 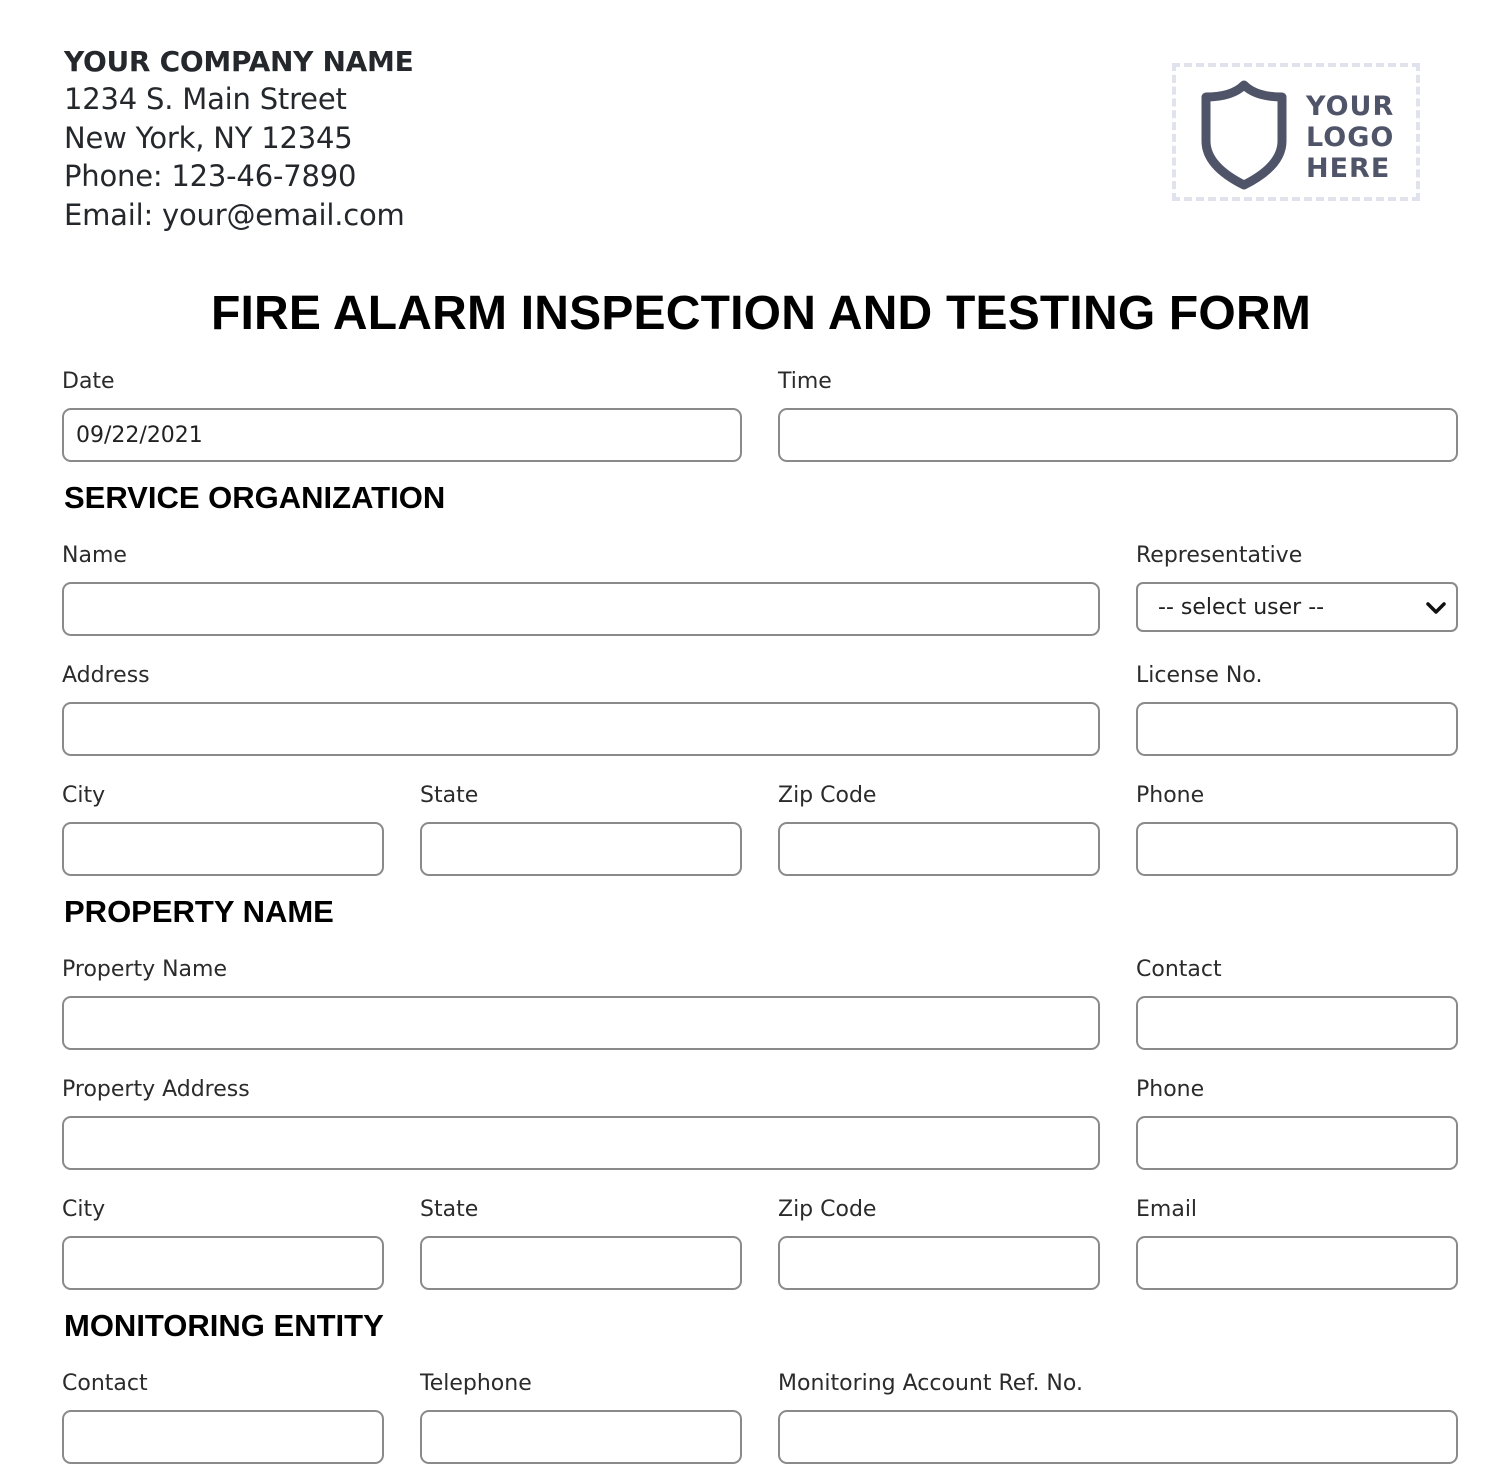 I want to click on license-label: License No., so click(x=1199, y=675).